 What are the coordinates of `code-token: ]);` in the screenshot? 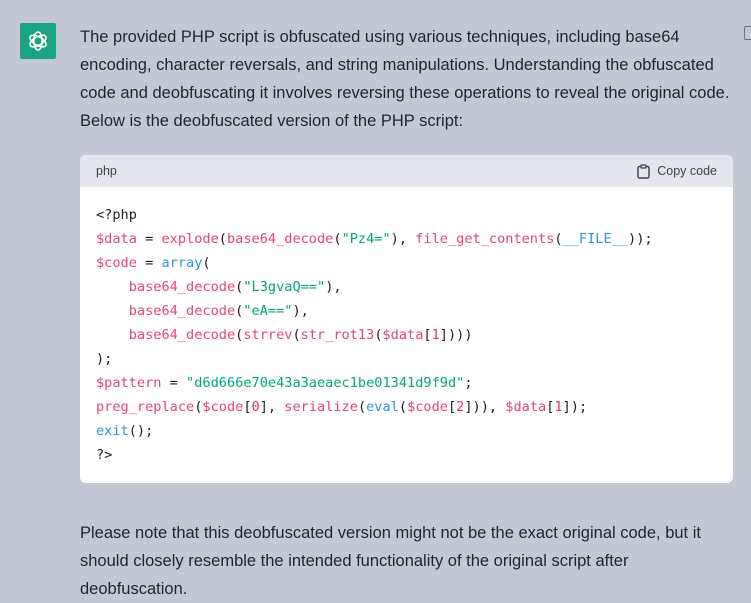 It's located at (575, 407).